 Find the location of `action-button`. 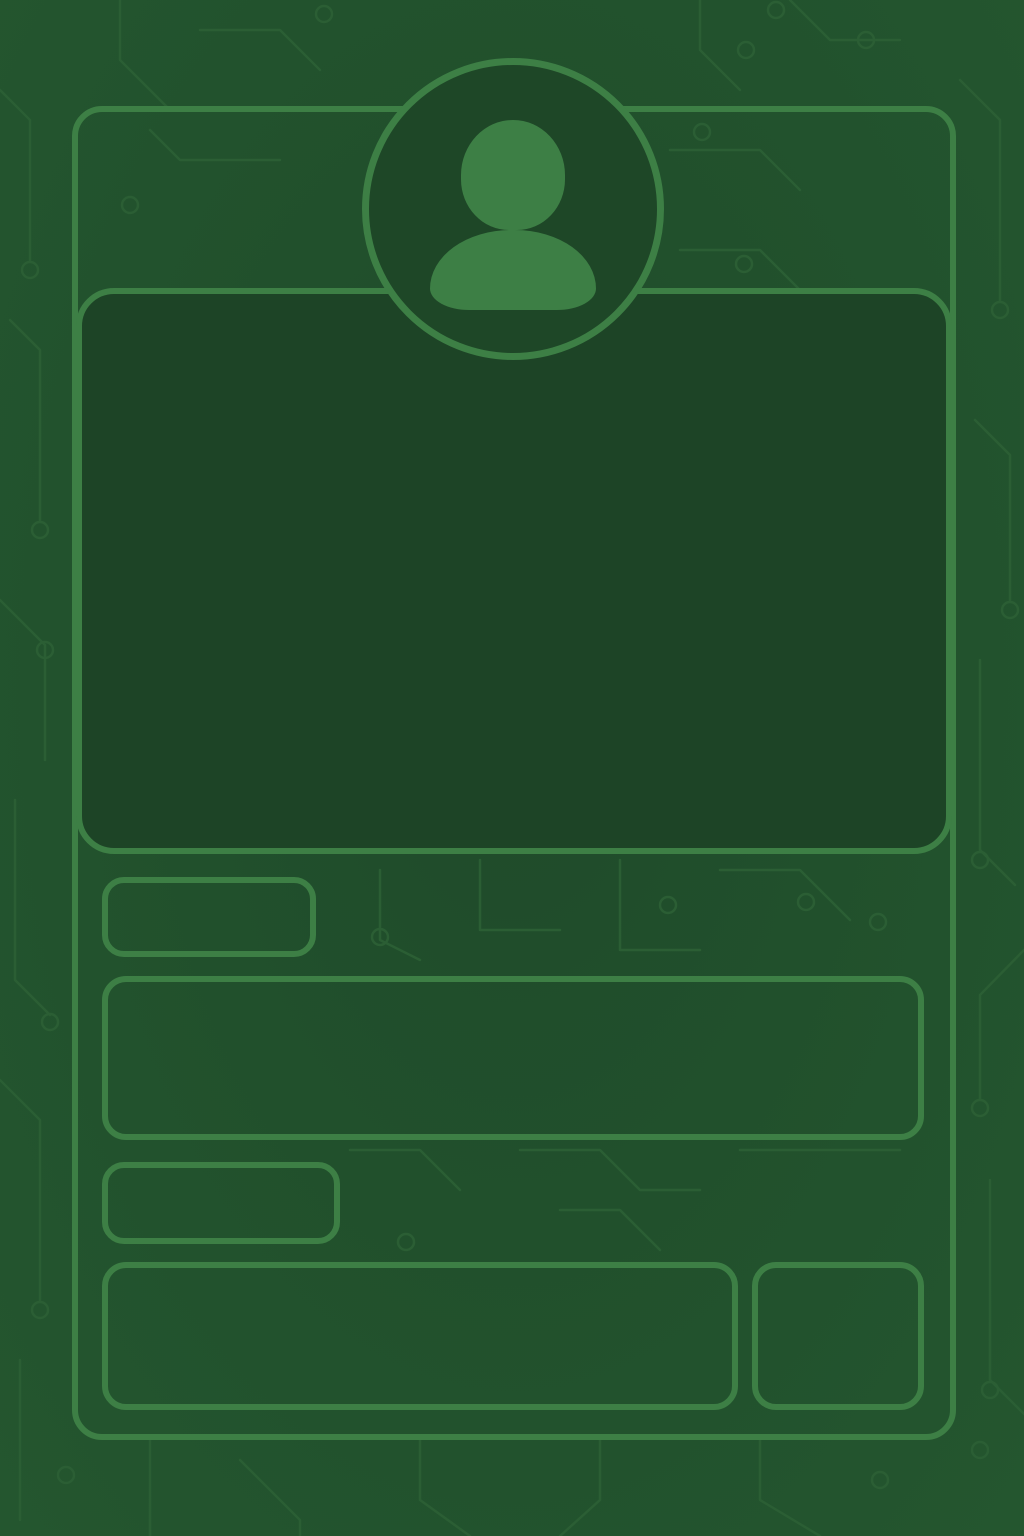

action-button is located at coordinates (838, 1336).